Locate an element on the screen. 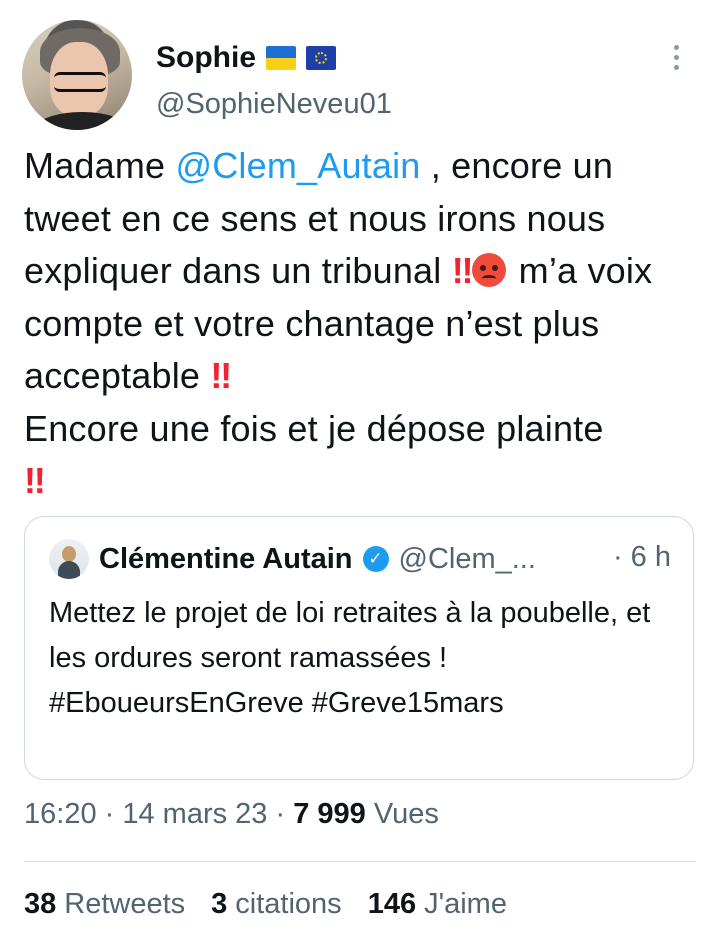 The image size is (720, 936). tweet-meta: 16:20 · 14 mars 23 · 7 999 Vues is located at coordinates (231, 814).